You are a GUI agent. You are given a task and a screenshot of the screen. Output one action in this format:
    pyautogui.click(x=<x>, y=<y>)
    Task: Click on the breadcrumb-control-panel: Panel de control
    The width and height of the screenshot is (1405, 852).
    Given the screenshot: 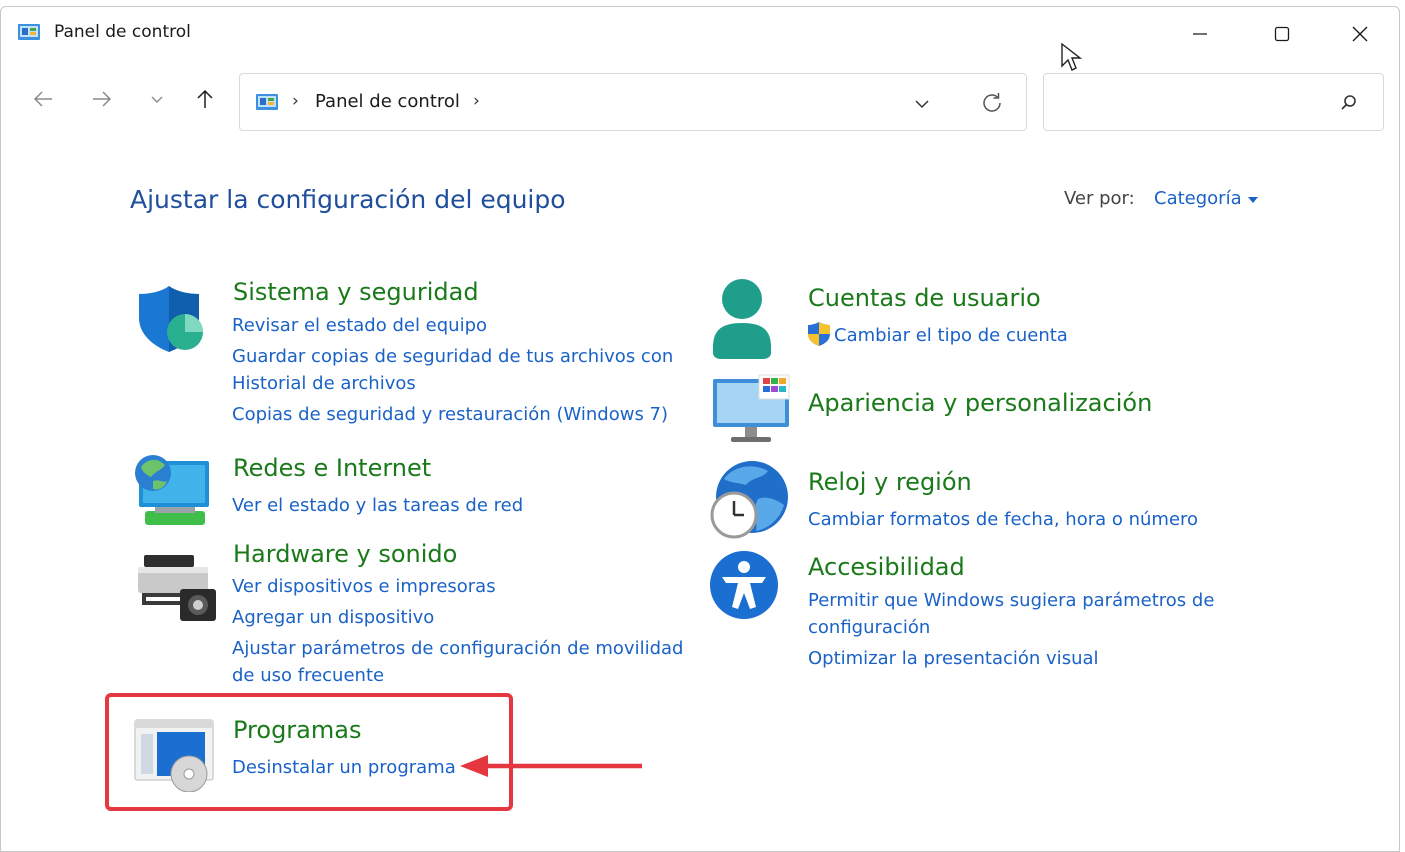 What is the action you would take?
    pyautogui.click(x=387, y=101)
    